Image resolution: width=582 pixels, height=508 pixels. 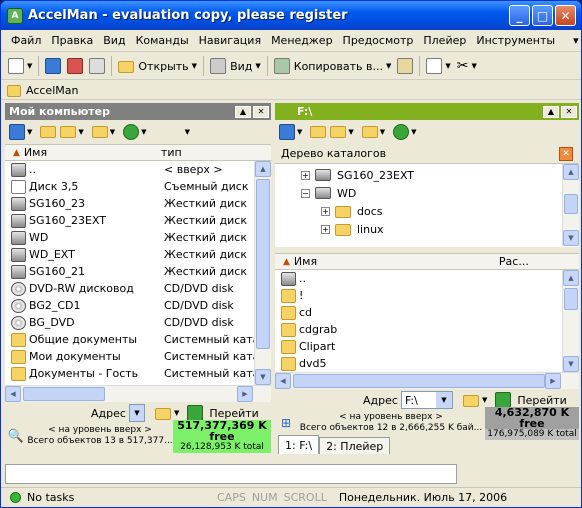 I want to click on overflow-icon: ▼, so click(x=187, y=132).